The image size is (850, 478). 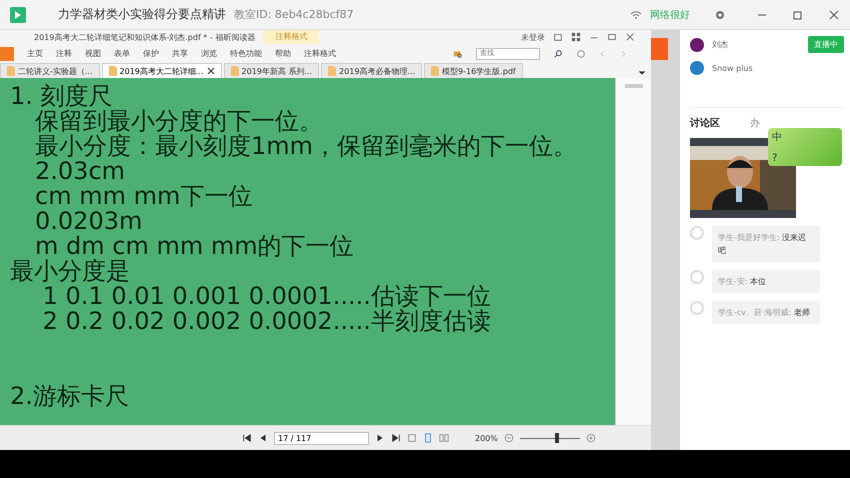 I want to click on menu-item: 注释格式, so click(x=320, y=53).